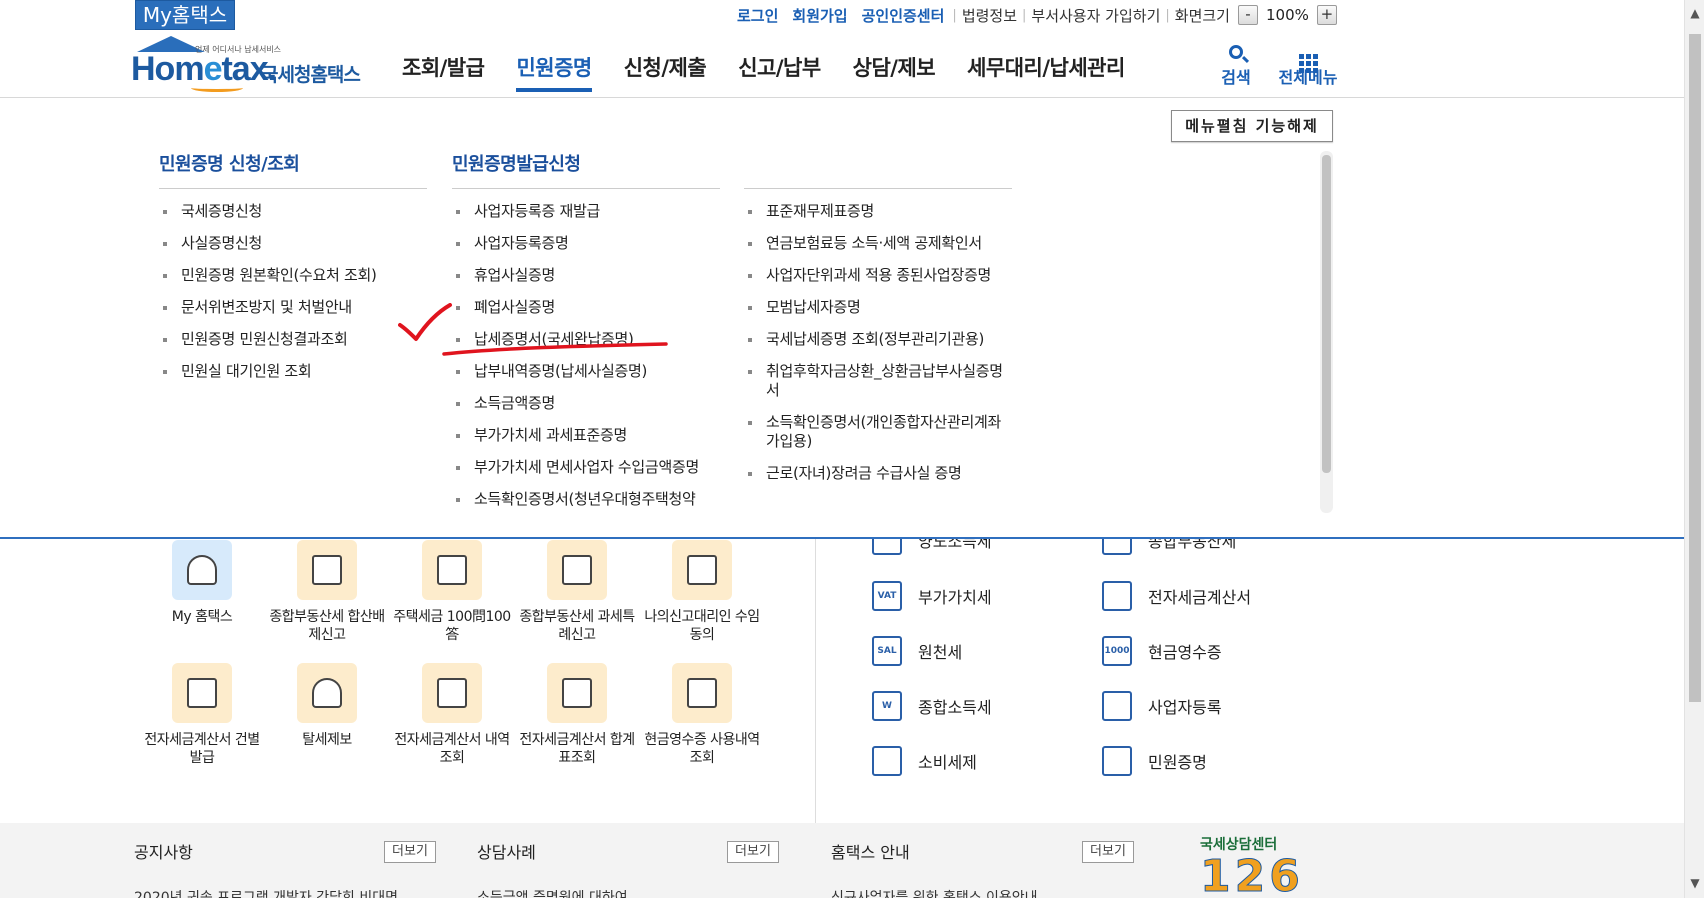  I want to click on menu-item: 민원증명 민원신청결과조회, so click(293, 339).